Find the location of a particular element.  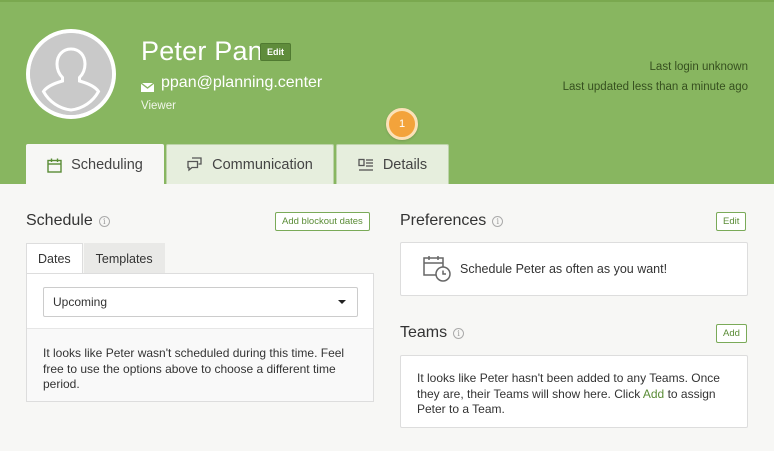

add-blockout-dates-button: Add blockout dates is located at coordinates (322, 221).